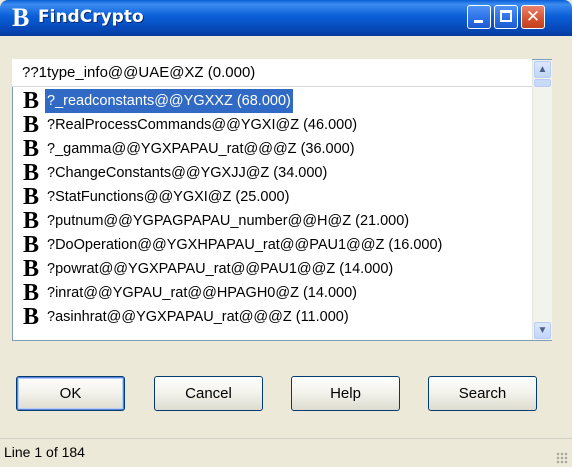 This screenshot has height=467, width=574. What do you see at coordinates (187, 173) in the screenshot?
I see `list-item-label: ?ChangeConstants@@YGXJJ@Z (34.000)` at bounding box center [187, 173].